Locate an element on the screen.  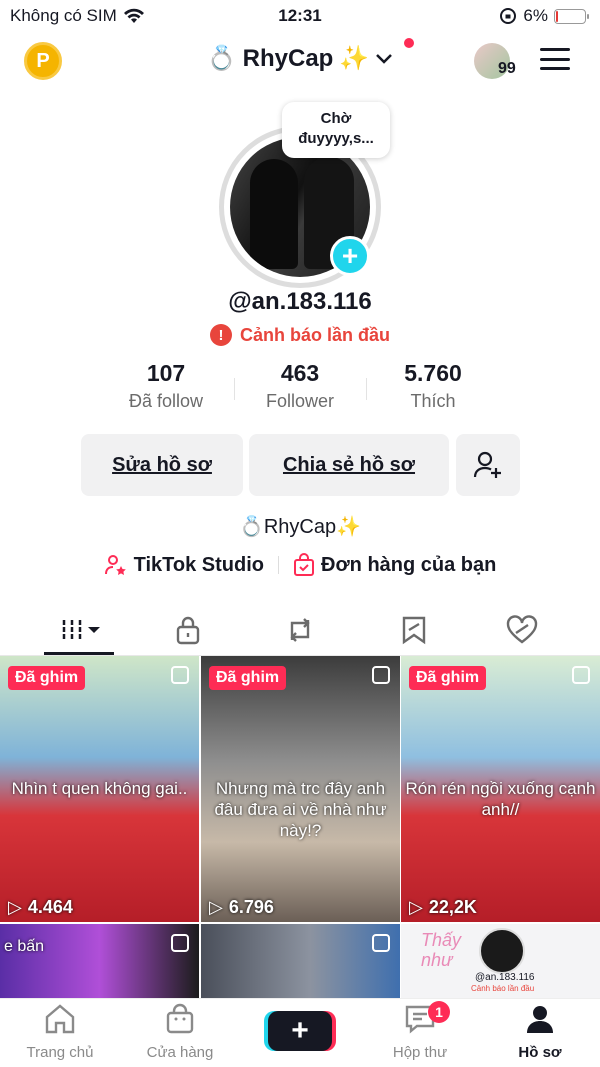
edit-profile-button: Sửa hồ sơ is located at coordinates (162, 465).